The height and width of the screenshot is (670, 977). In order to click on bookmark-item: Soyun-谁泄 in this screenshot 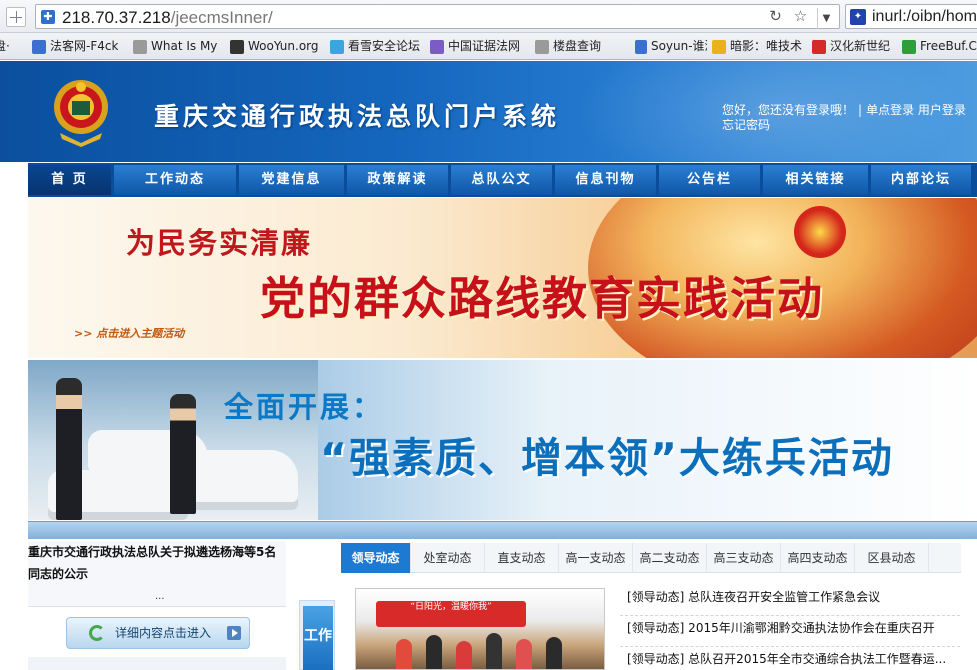, I will do `click(671, 46)`.